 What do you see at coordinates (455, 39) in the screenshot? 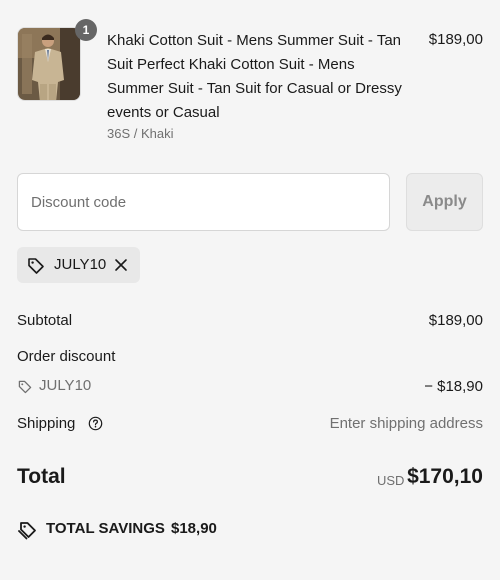
I see `product-price: $189,00` at bounding box center [455, 39].